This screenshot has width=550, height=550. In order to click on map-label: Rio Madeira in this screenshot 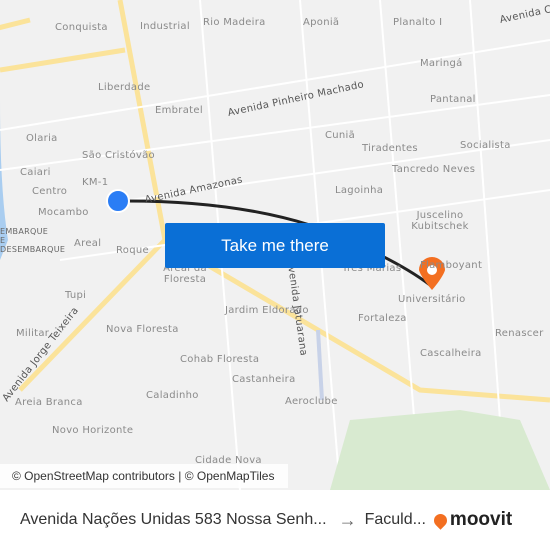, I will do `click(234, 22)`.